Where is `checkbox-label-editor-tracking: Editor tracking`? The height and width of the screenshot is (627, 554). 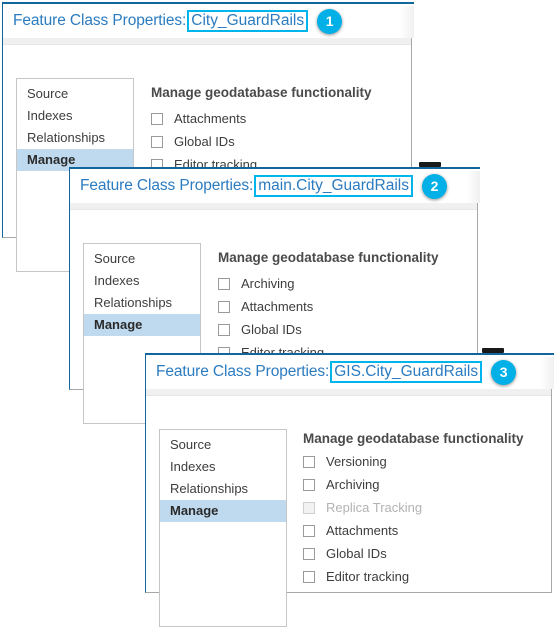
checkbox-label-editor-tracking: Editor tracking is located at coordinates (368, 576).